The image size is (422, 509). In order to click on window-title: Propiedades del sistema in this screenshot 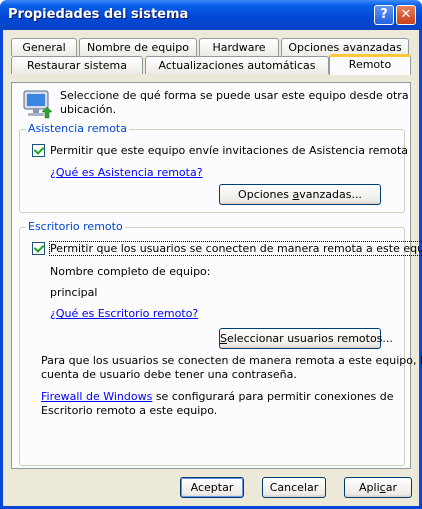, I will do `click(98, 14)`.